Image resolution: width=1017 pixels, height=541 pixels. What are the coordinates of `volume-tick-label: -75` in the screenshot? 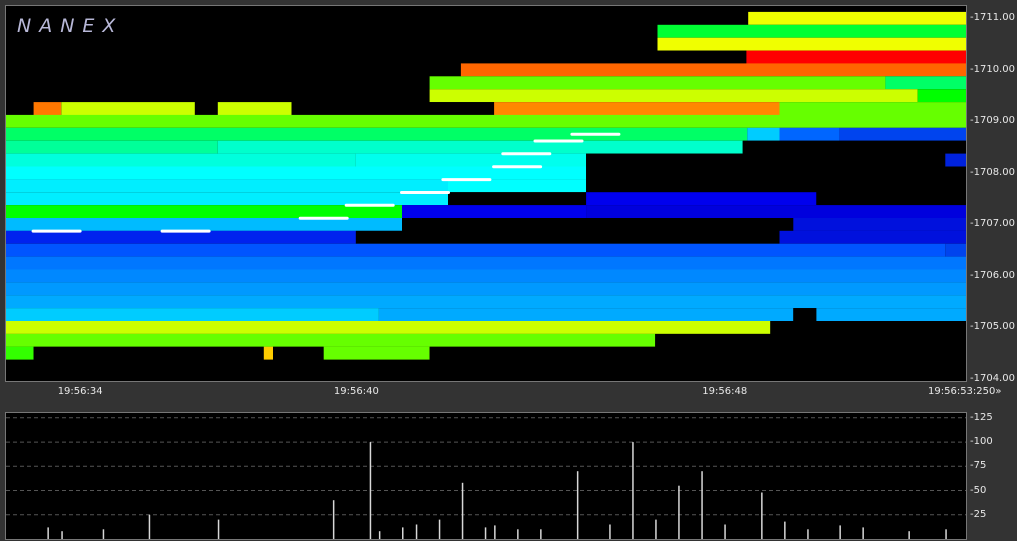 It's located at (978, 466).